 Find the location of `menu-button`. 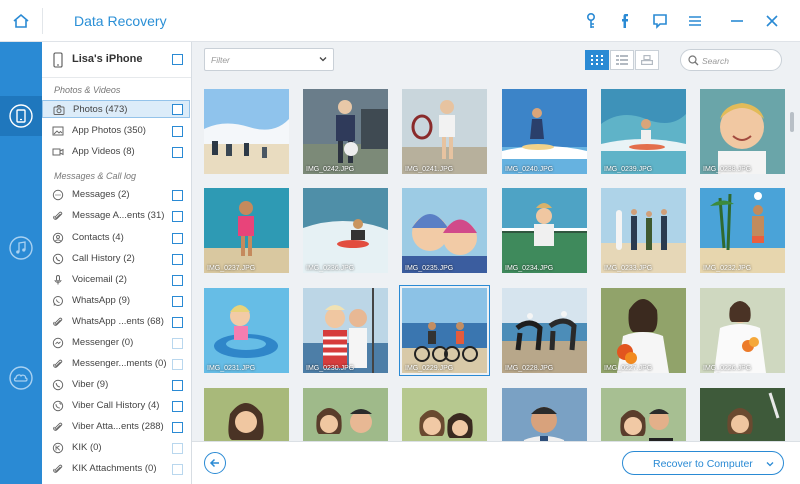

menu-button is located at coordinates (695, 21).